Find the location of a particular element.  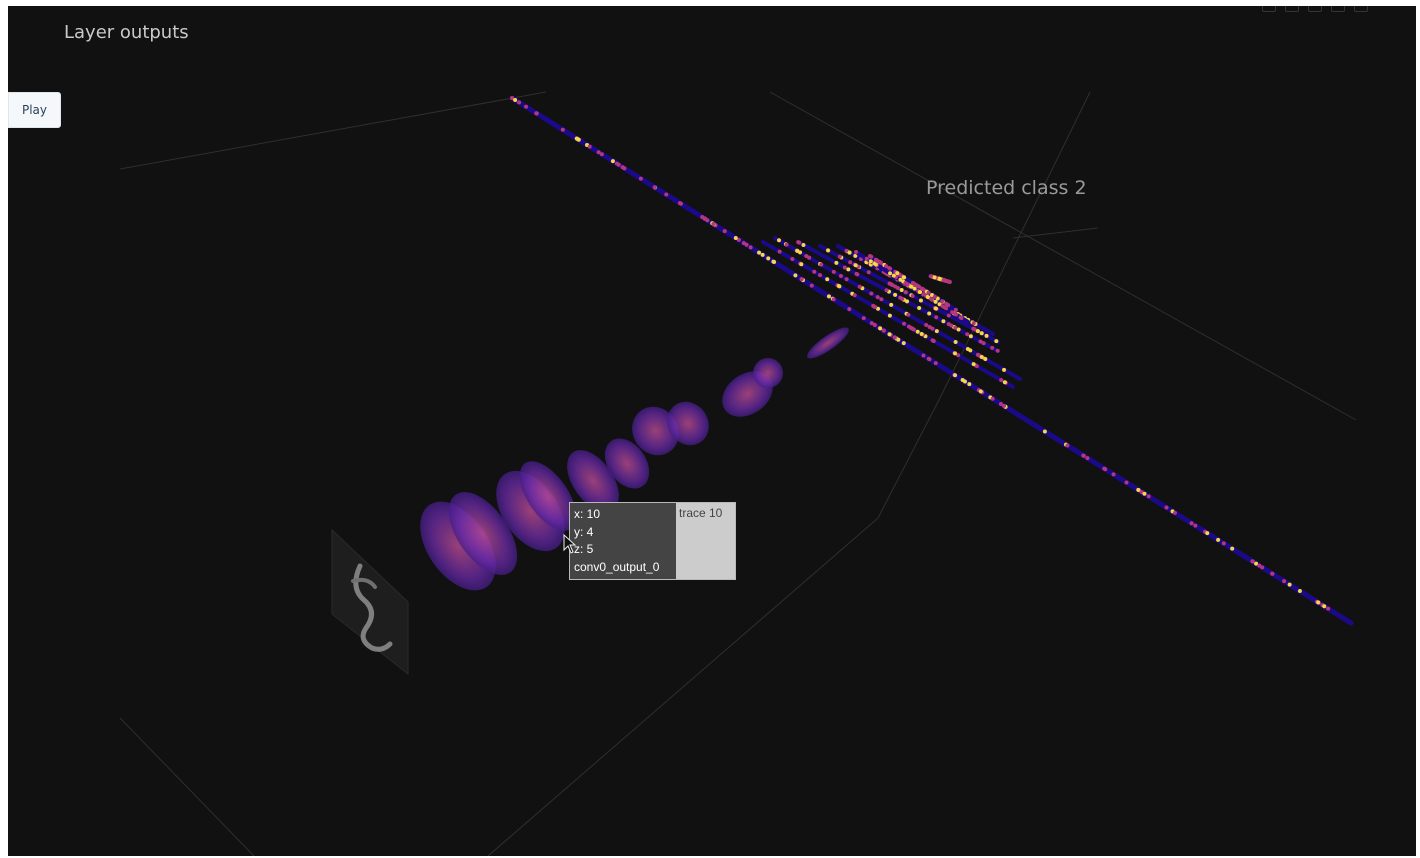

plot-modebar is located at coordinates (1315, 9).